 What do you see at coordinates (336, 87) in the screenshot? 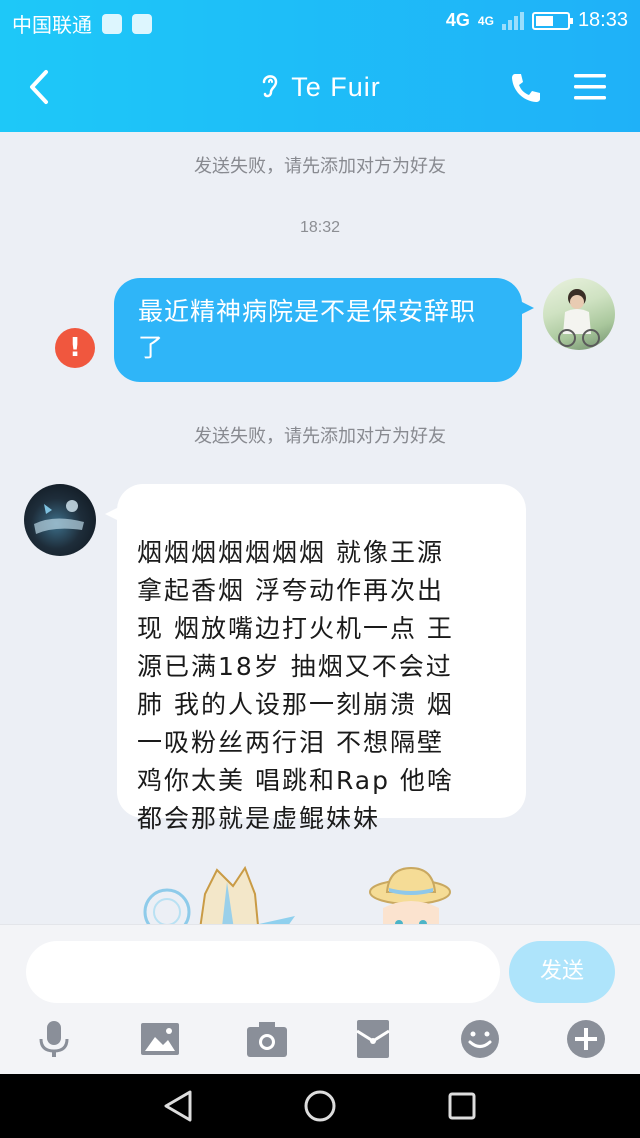
I see `chat-title-text: Te Fuir` at bounding box center [336, 87].